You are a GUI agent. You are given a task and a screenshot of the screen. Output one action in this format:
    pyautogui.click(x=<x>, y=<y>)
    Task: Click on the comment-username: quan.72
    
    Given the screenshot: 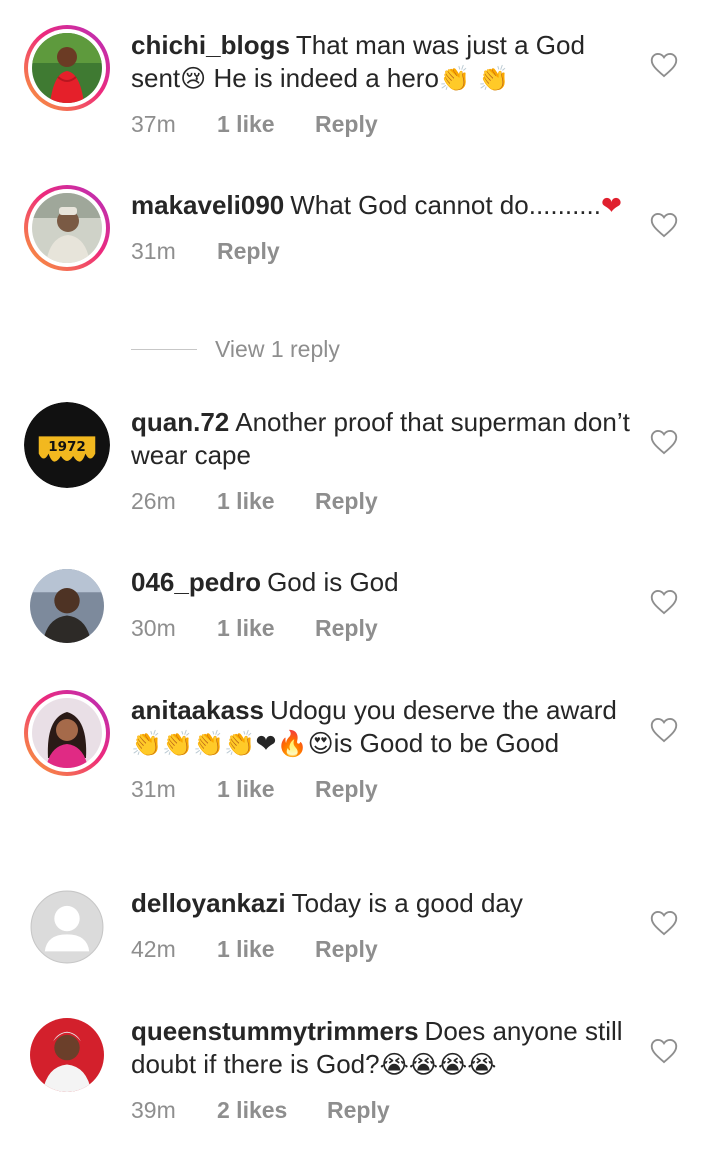 What is the action you would take?
    pyautogui.click(x=180, y=422)
    